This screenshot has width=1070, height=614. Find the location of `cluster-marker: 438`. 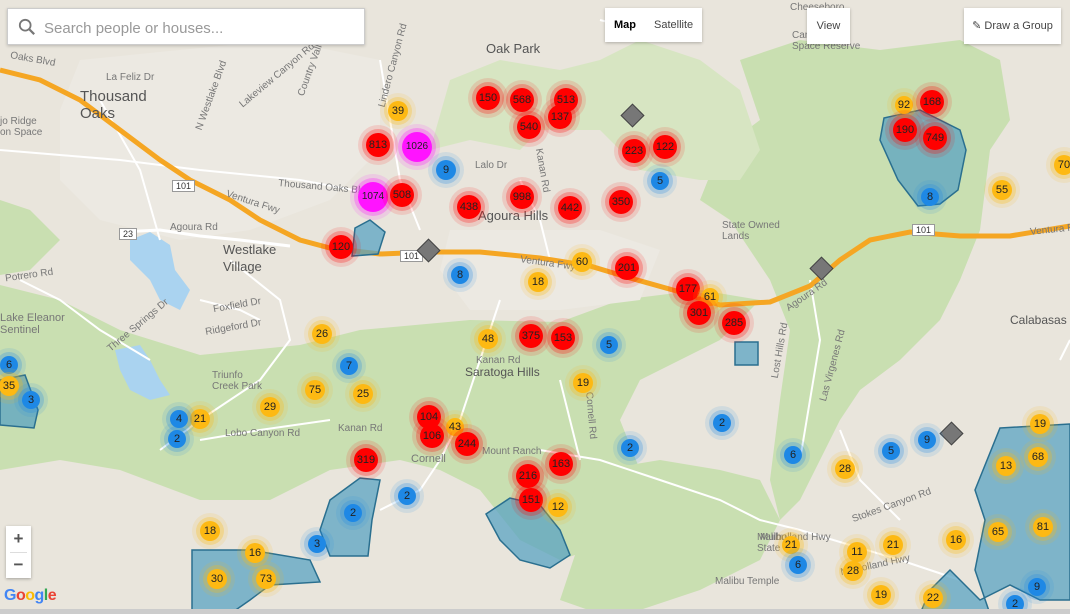

cluster-marker: 438 is located at coordinates (469, 207).